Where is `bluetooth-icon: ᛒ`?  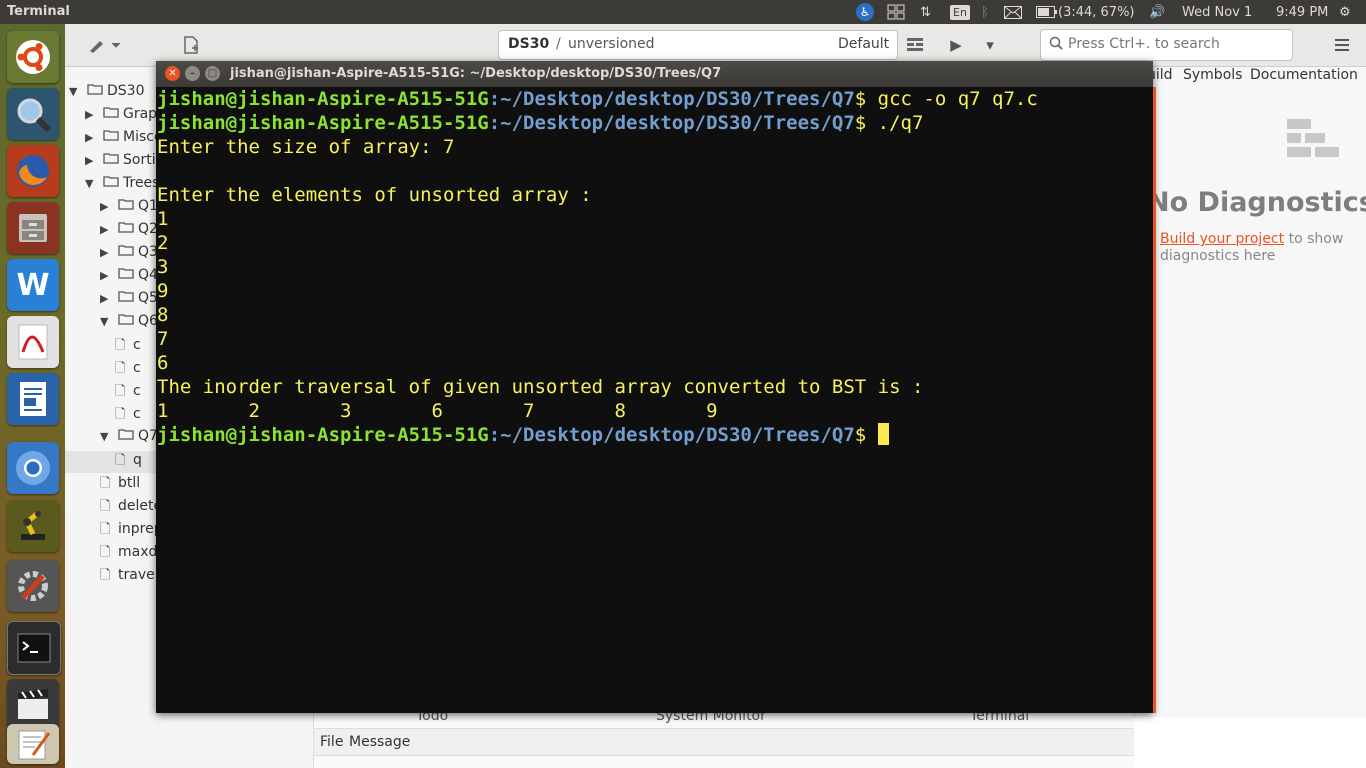
bluetooth-icon: ᛒ is located at coordinates (985, 12).